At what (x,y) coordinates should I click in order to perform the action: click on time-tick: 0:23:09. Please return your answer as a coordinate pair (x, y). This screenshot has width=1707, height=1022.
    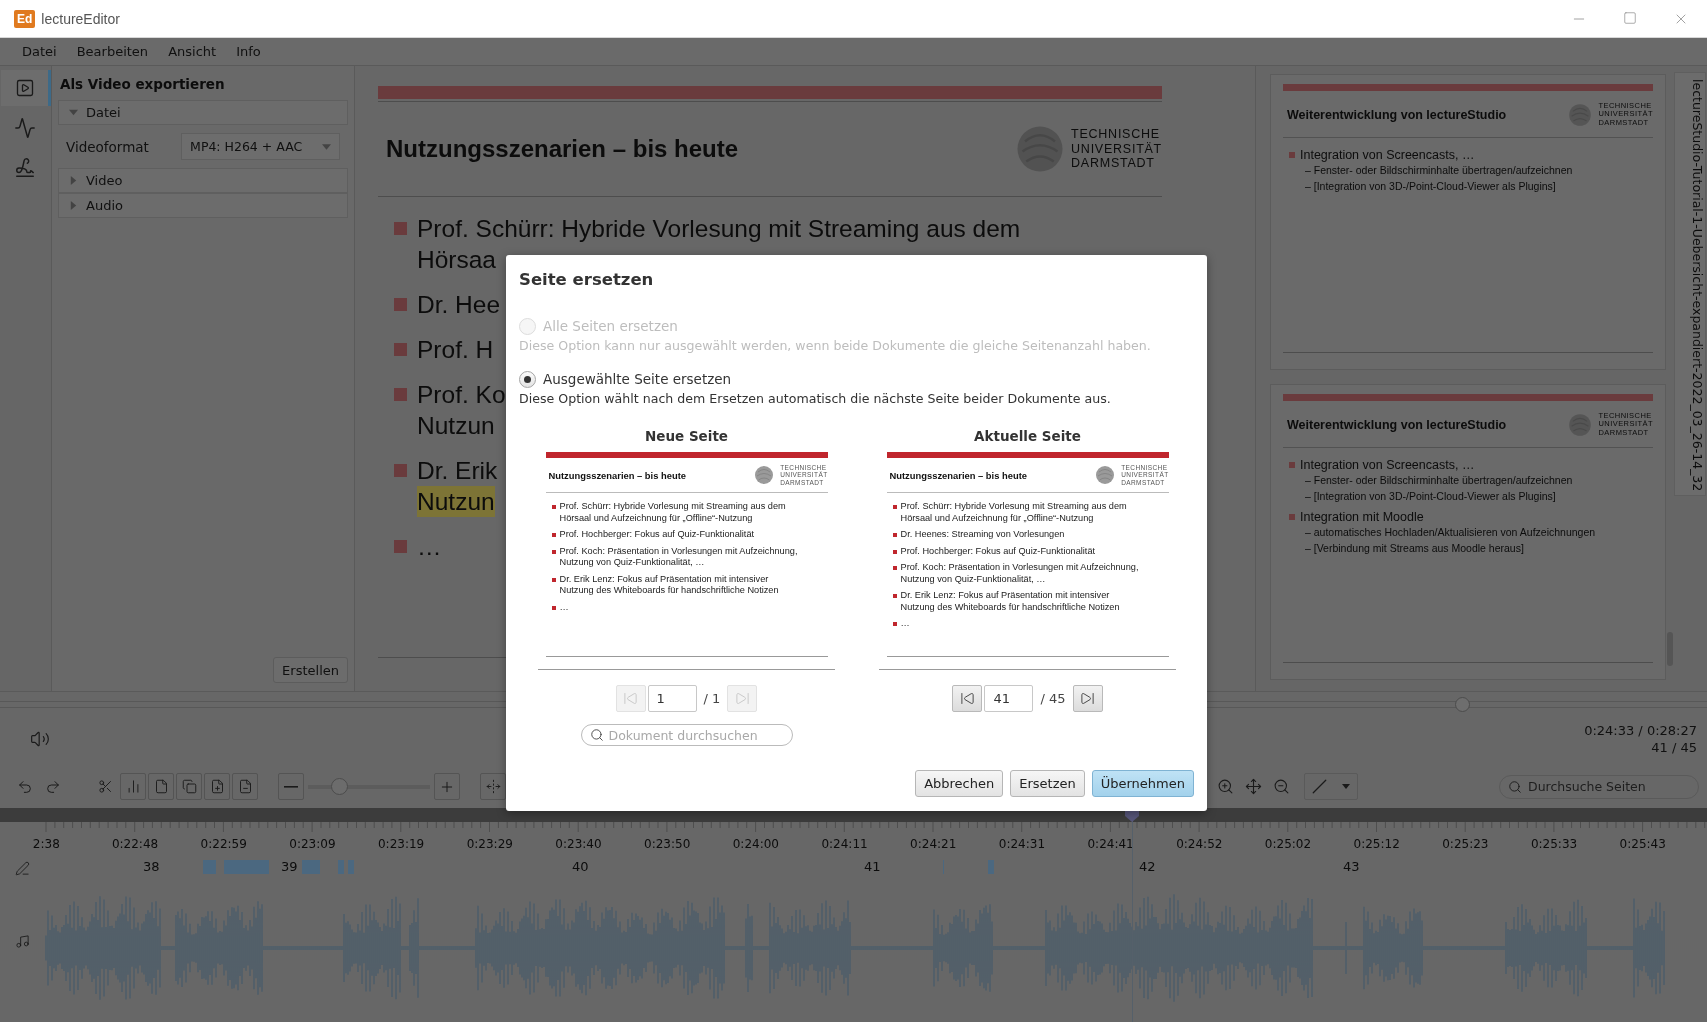
    Looking at the image, I should click on (312, 844).